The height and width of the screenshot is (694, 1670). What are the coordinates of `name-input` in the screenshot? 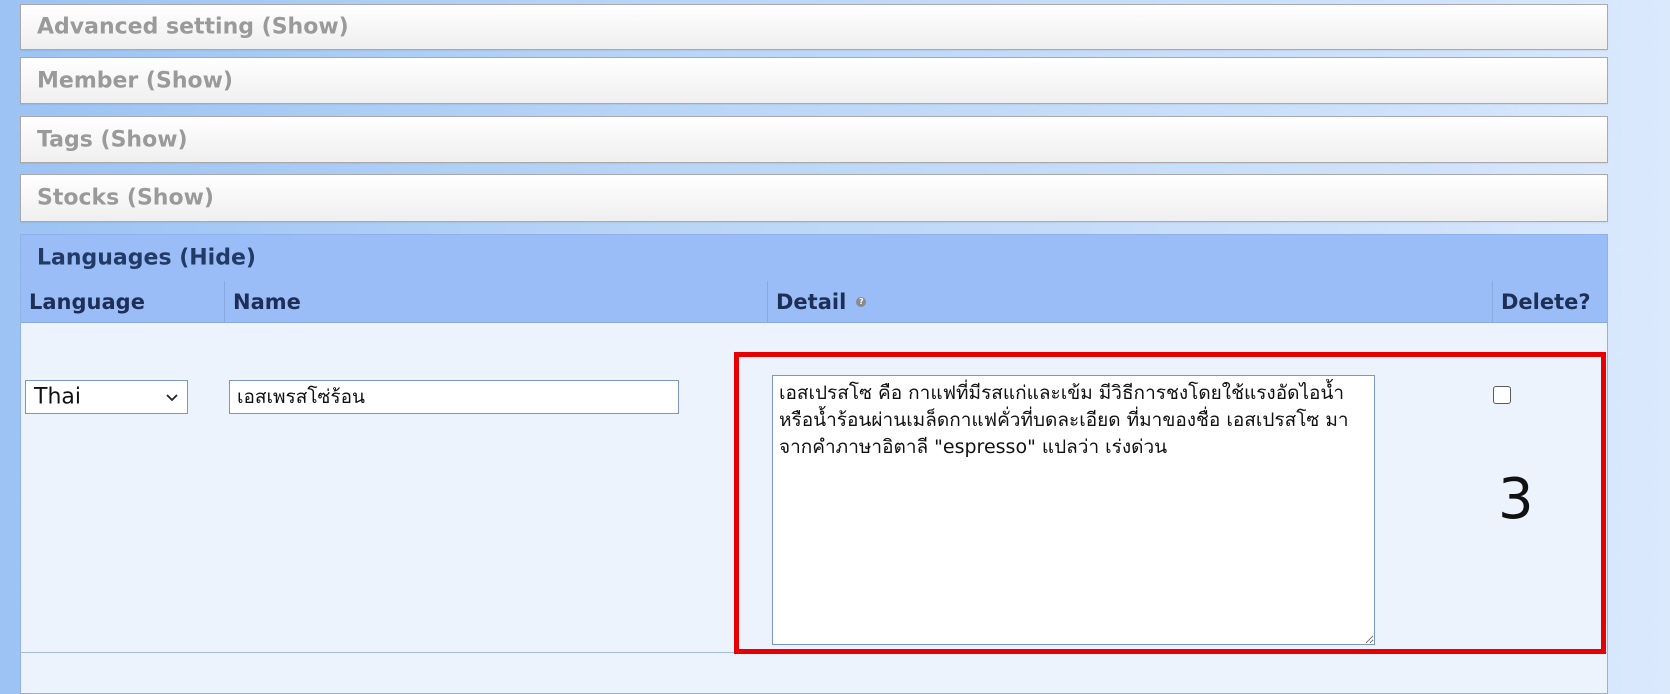 It's located at (454, 397).